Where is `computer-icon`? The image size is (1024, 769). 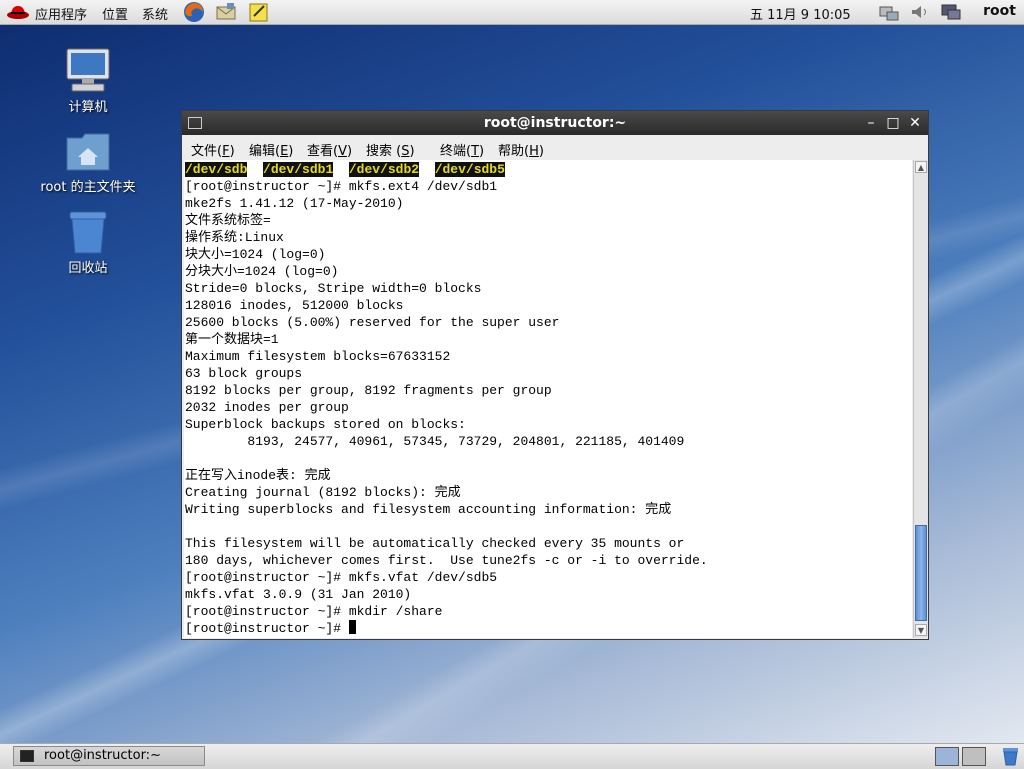 computer-icon is located at coordinates (88, 70).